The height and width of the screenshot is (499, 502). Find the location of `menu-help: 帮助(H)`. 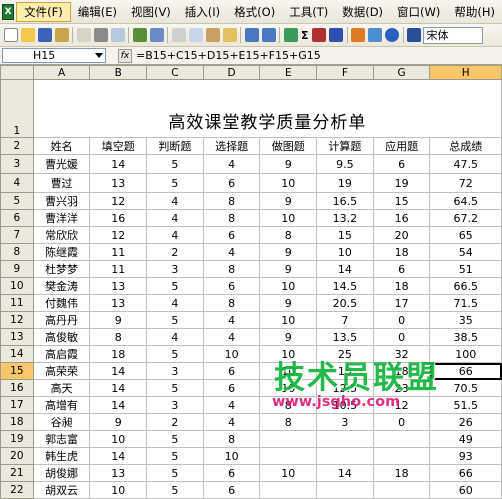

menu-help: 帮助(H) is located at coordinates (474, 12).